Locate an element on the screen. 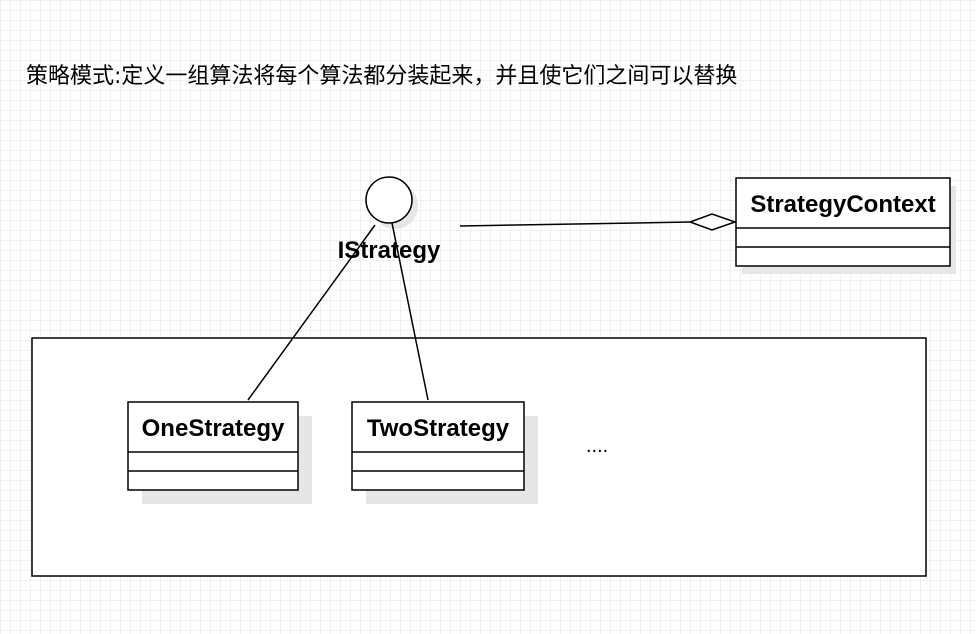  diagram-title: 策略模式:定义一组算法将每个算法都分装起来，并且使它们之间可以替换 is located at coordinates (381, 76).